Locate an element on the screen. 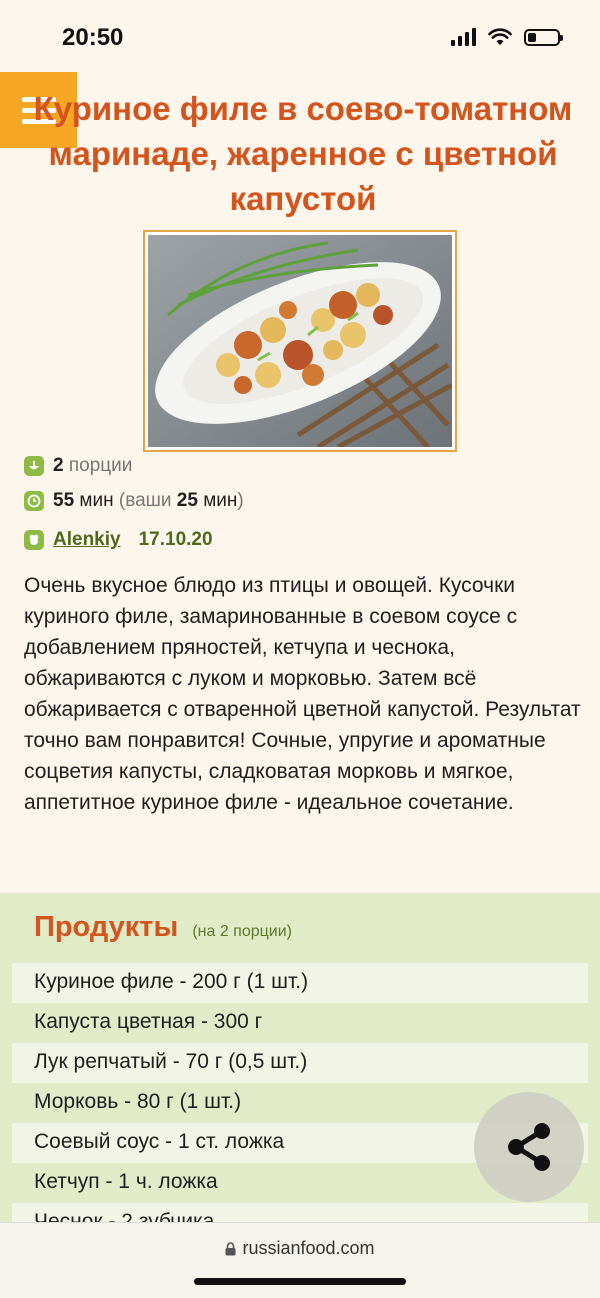  battery-icon is located at coordinates (543, 37).